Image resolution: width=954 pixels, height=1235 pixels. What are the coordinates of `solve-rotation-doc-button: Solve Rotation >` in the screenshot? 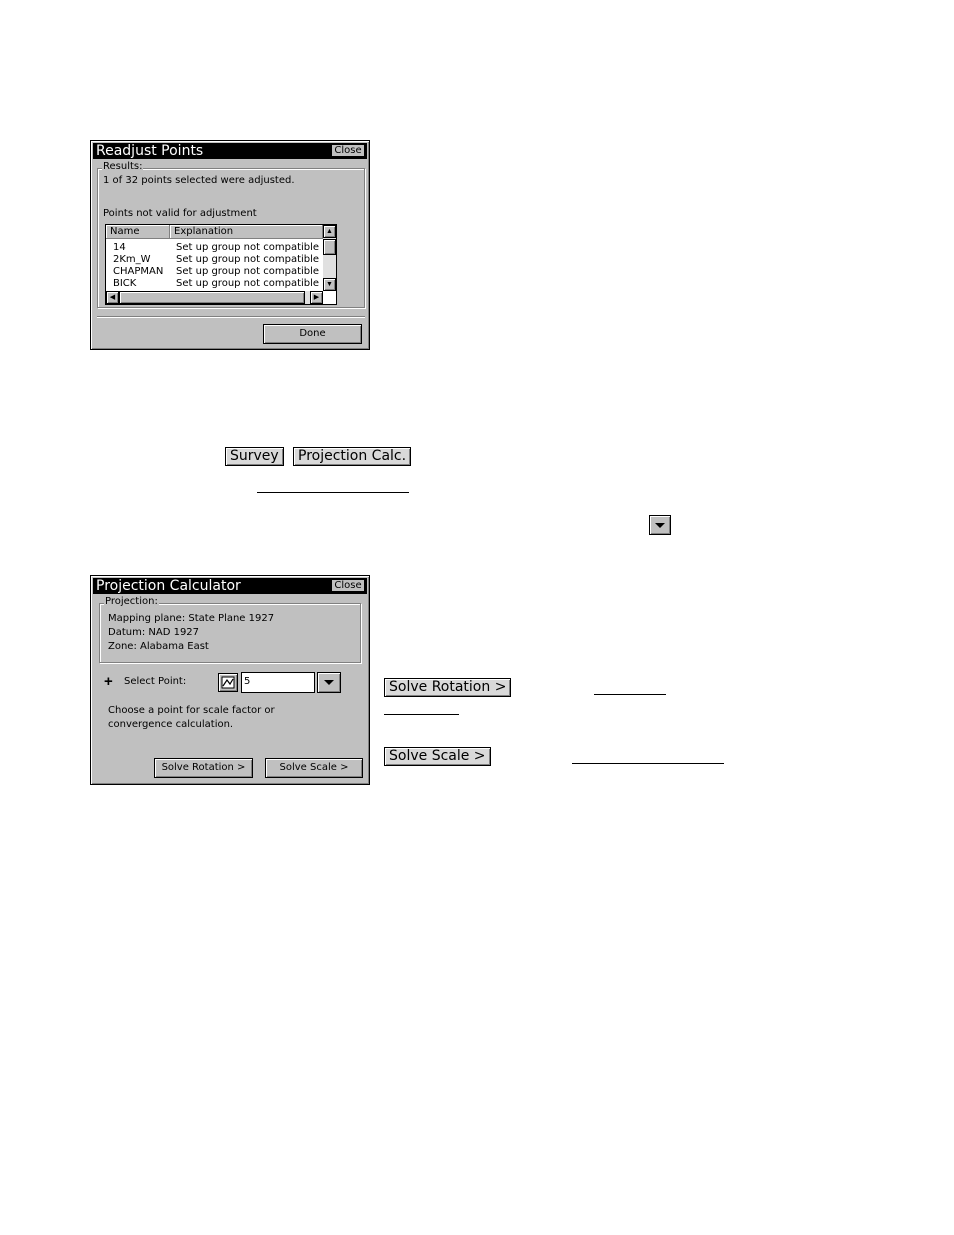 It's located at (448, 687).